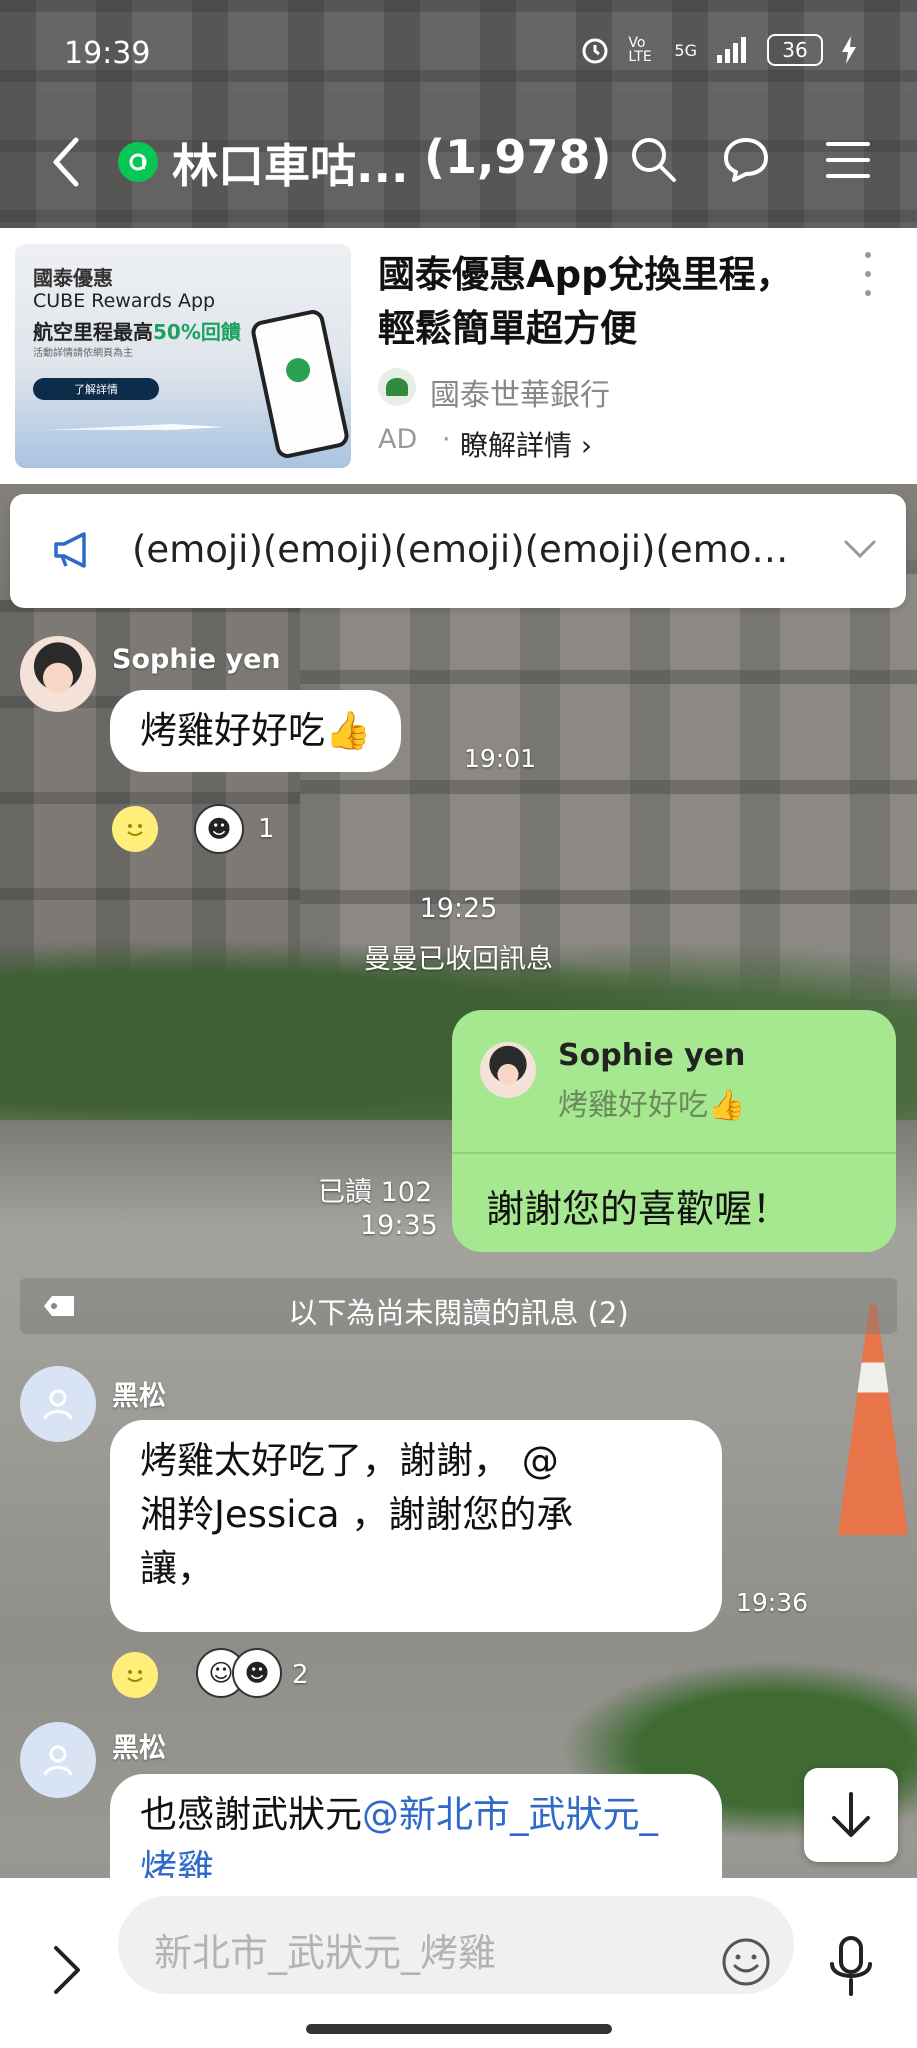 This screenshot has height=2048, width=917. I want to click on message-time: 19:01, so click(500, 758).